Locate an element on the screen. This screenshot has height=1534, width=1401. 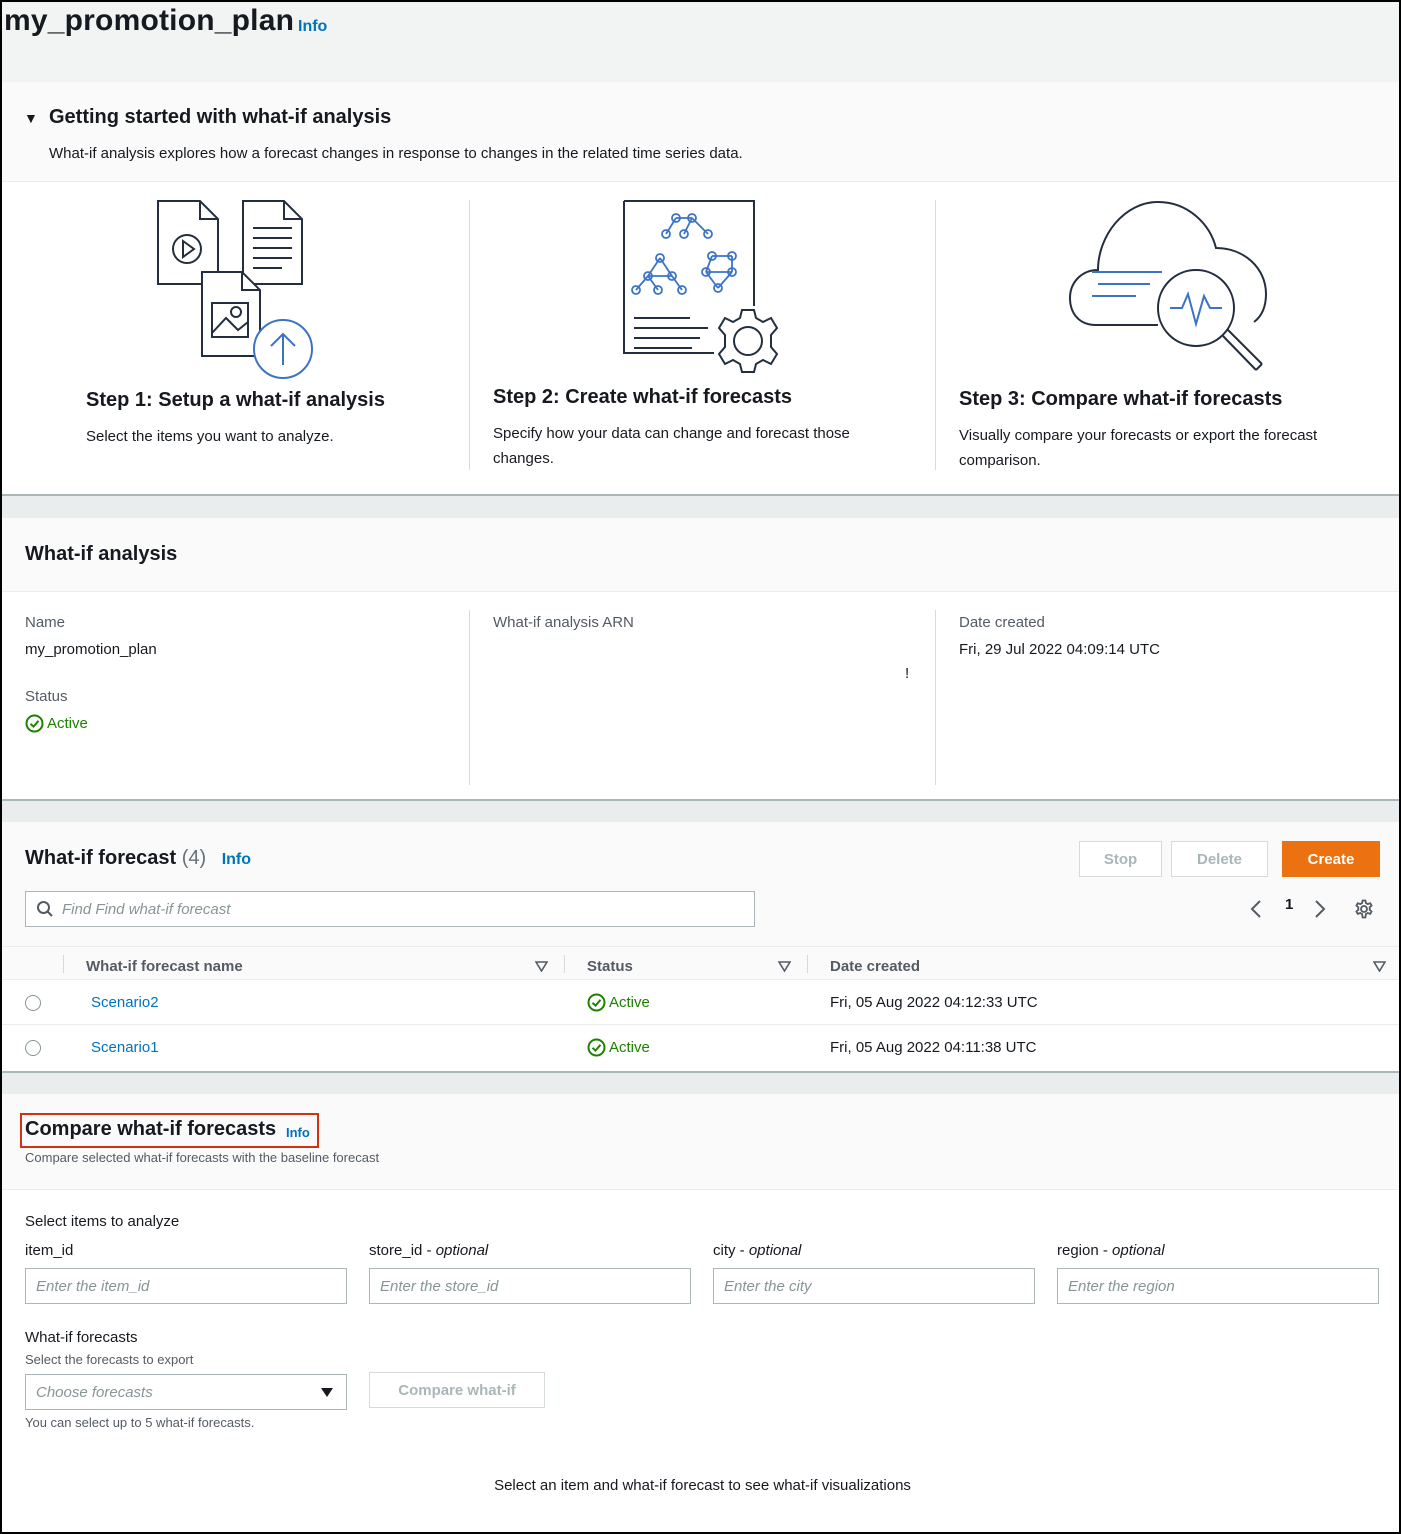
region-label: region - optional is located at coordinates (1111, 1250).